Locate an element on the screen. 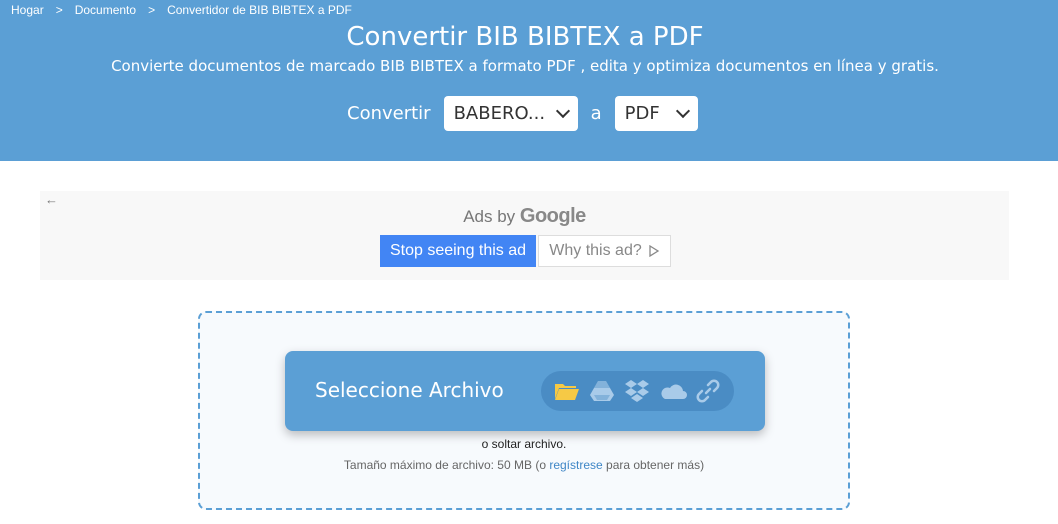 This screenshot has width=1058, height=524. page-title: Convertir BIB BIBTEX a PDF is located at coordinates (525, 37).